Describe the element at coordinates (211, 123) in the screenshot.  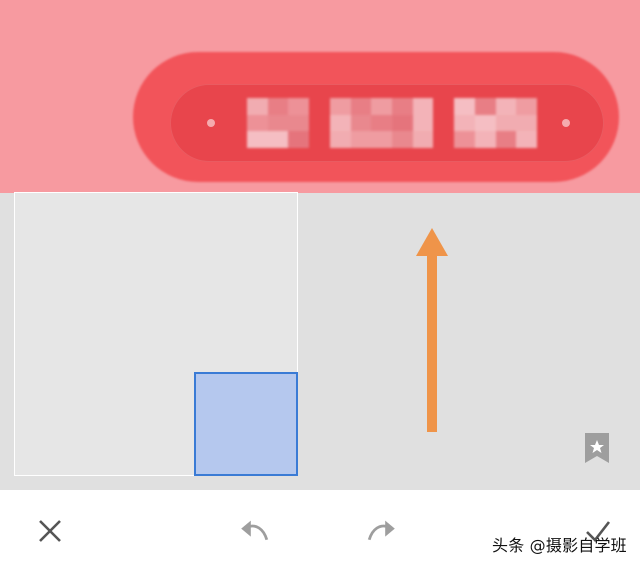
I see `pill-dot-left` at that location.